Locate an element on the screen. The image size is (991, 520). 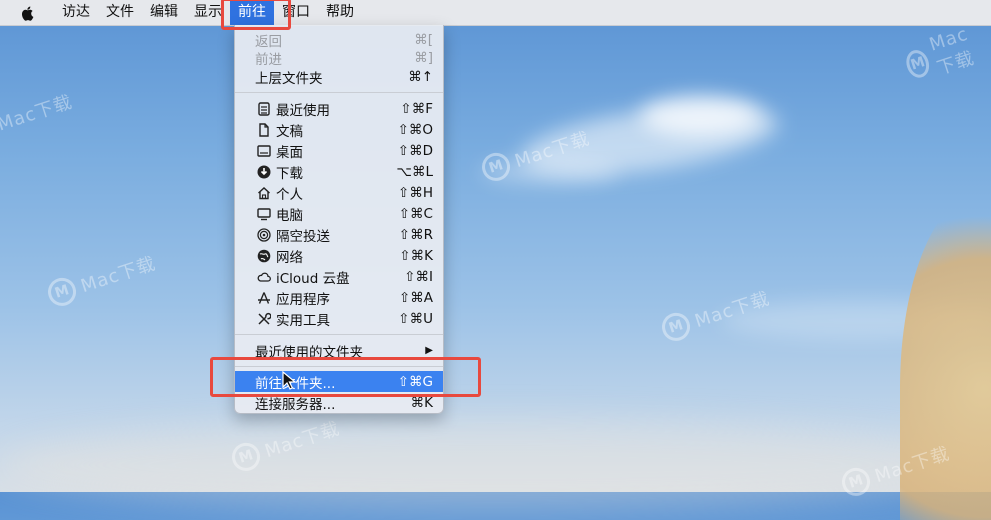
highlight-box-go-menu is located at coordinates (256, 15).